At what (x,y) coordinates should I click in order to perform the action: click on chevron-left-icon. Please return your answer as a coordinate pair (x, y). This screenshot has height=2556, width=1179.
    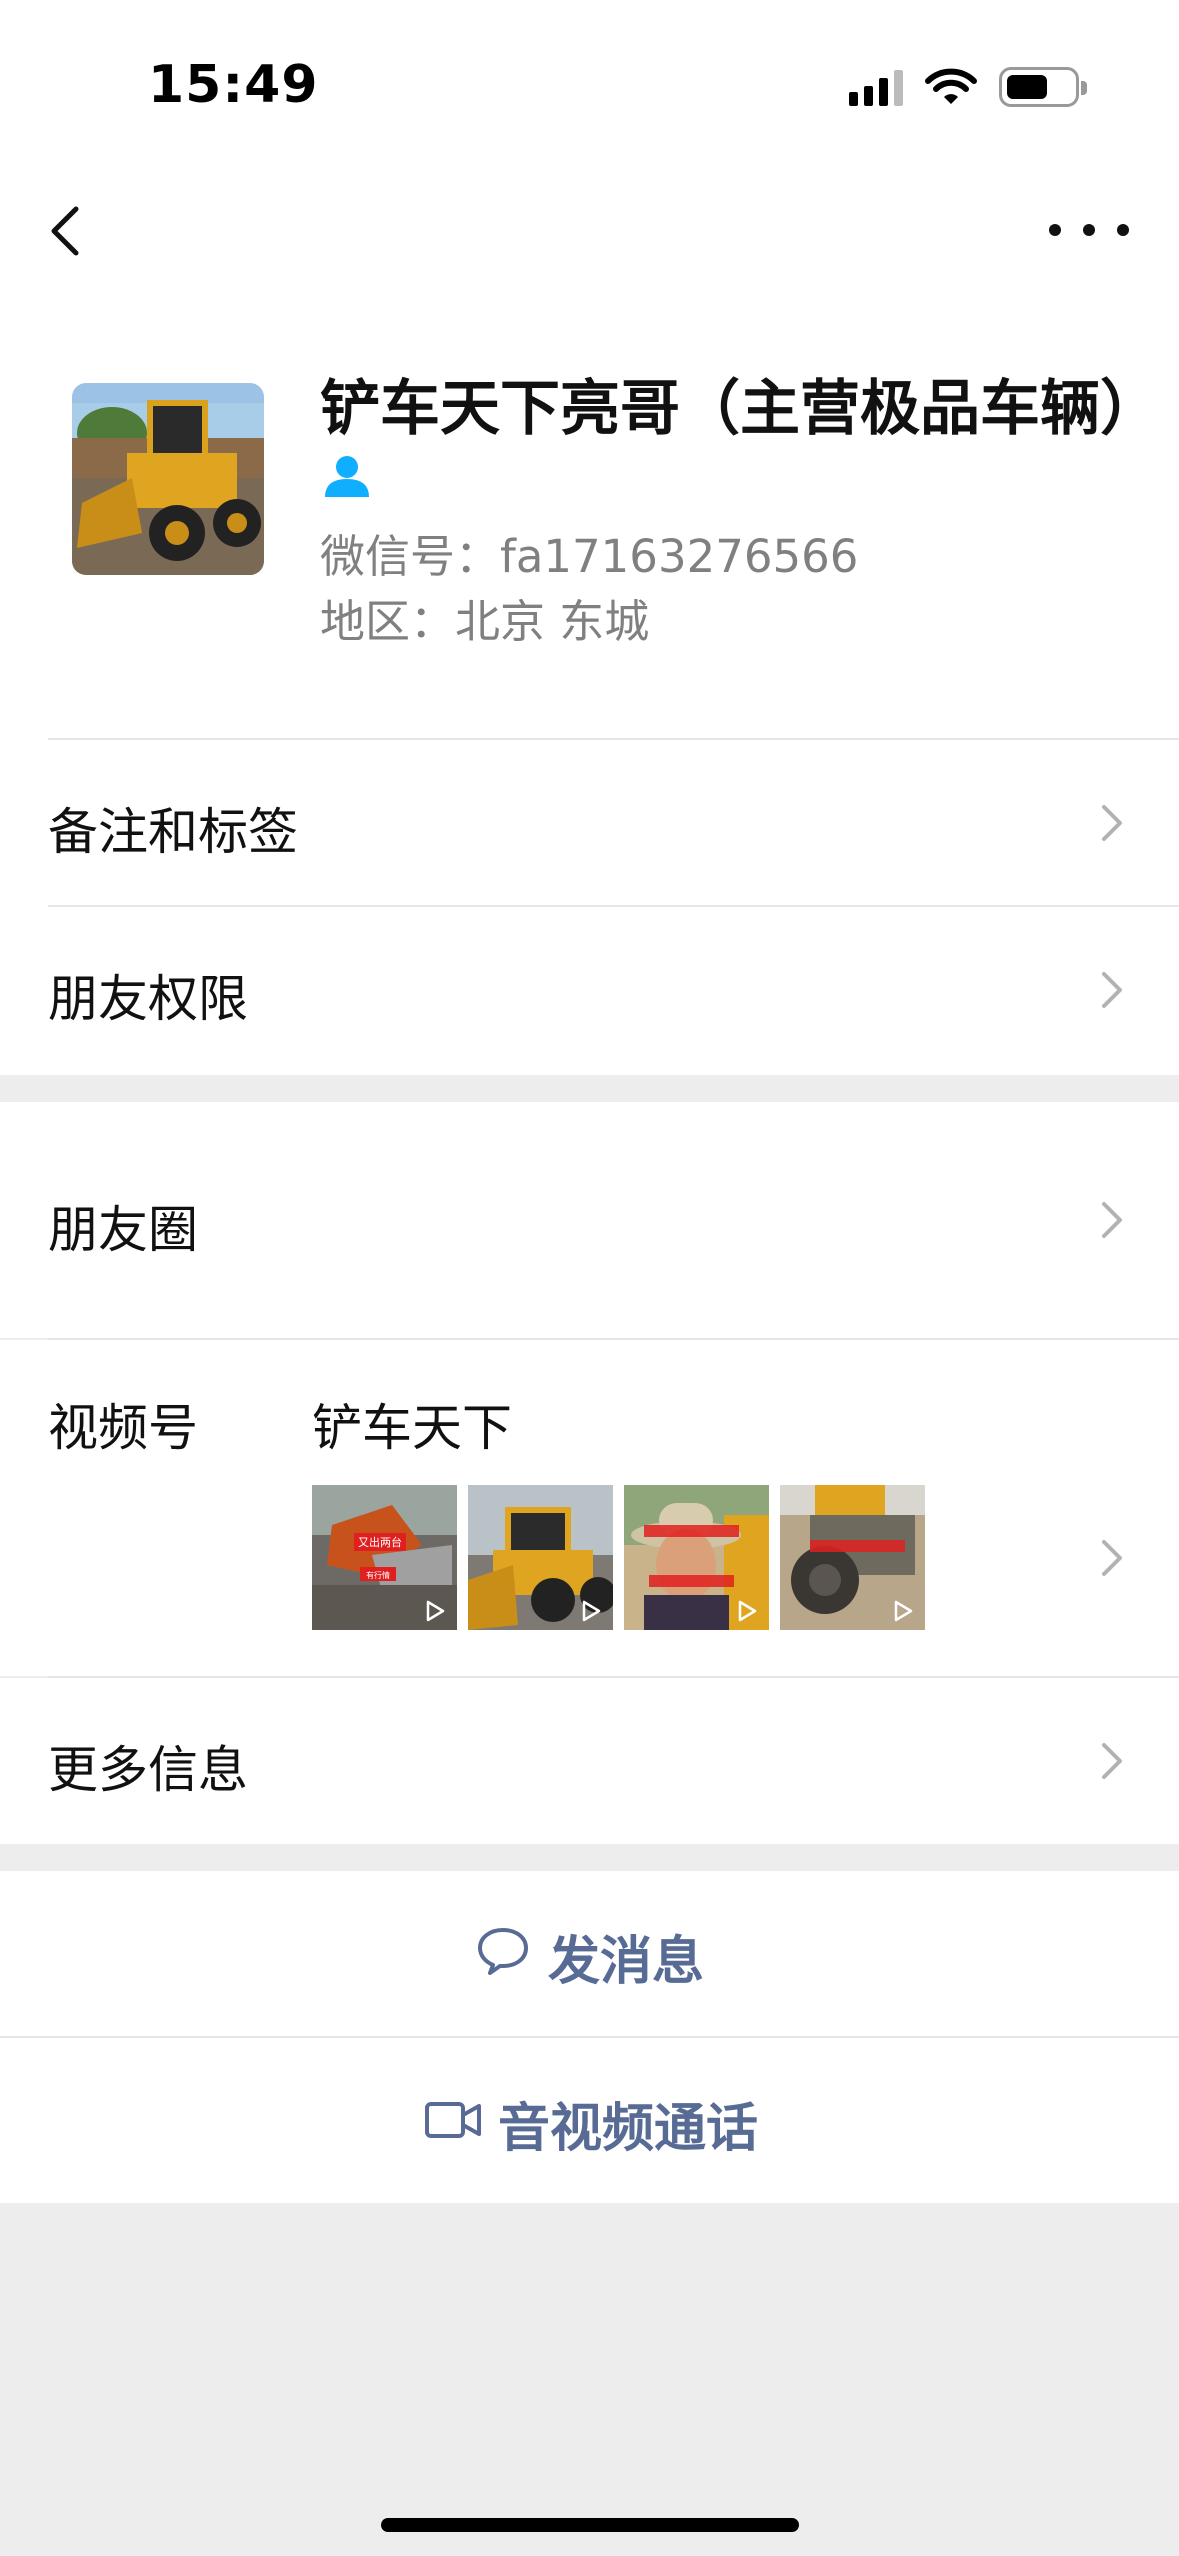
    Looking at the image, I should click on (65, 231).